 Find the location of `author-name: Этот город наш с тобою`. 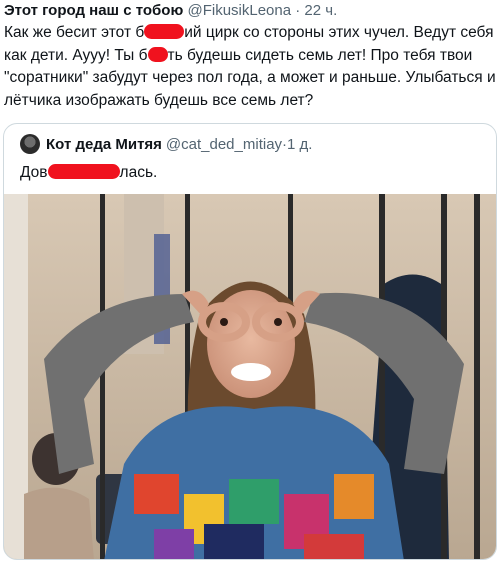

author-name: Этот город наш с тобою is located at coordinates (93, 10).